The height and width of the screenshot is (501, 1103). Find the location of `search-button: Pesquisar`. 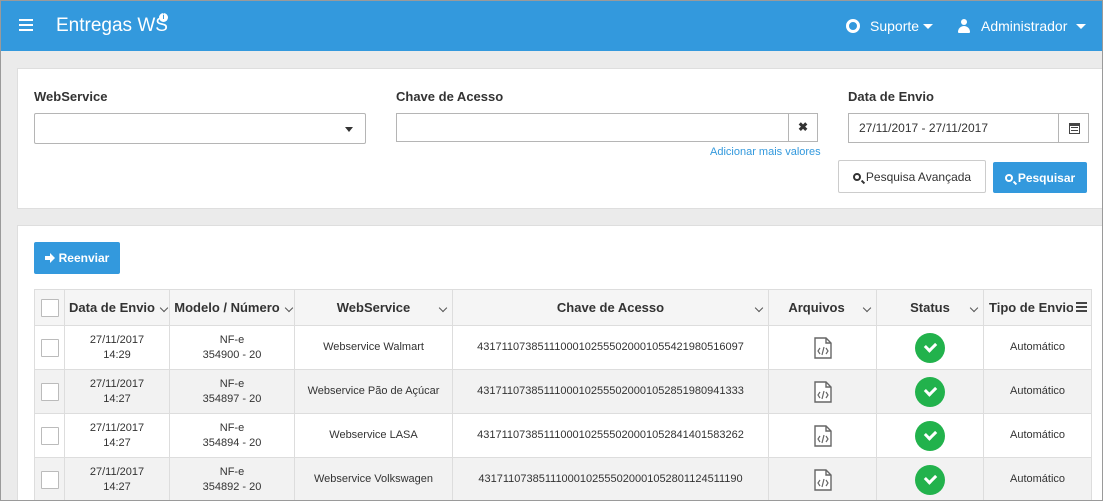

search-button: Pesquisar is located at coordinates (1040, 177).